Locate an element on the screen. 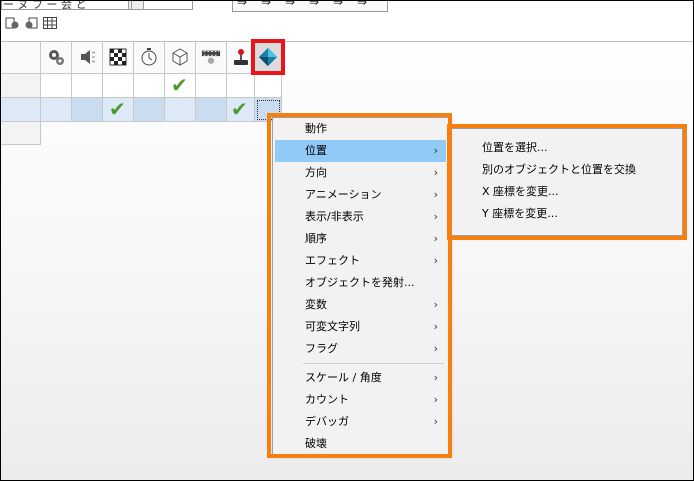 The image size is (694, 481). orange-highlight-submenu is located at coordinates (567, 182).